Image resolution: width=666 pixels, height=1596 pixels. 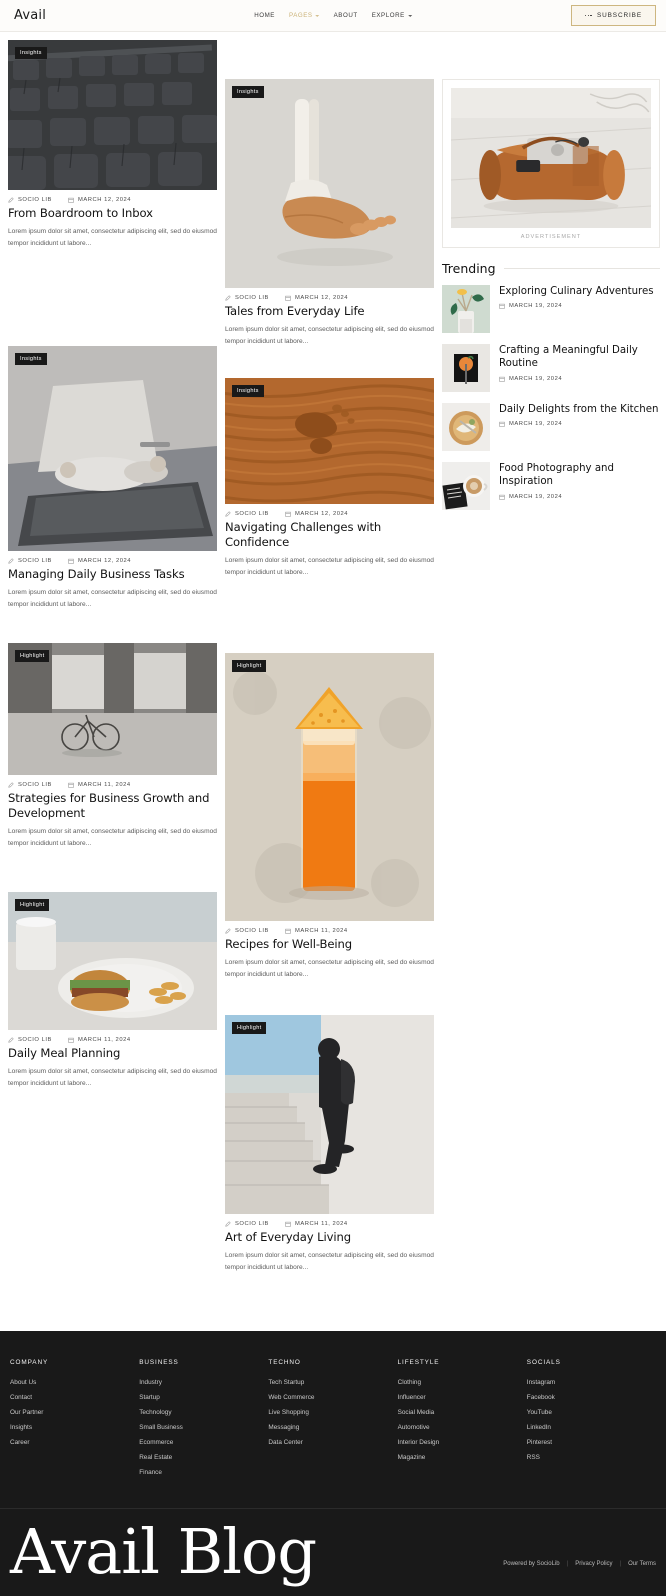 What do you see at coordinates (593, 1564) in the screenshot?
I see `privacy-policy-link: Privacy Policy` at bounding box center [593, 1564].